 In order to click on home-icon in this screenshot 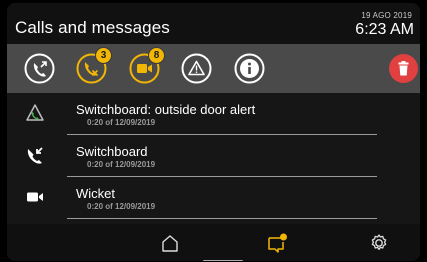, I will do `click(170, 243)`.